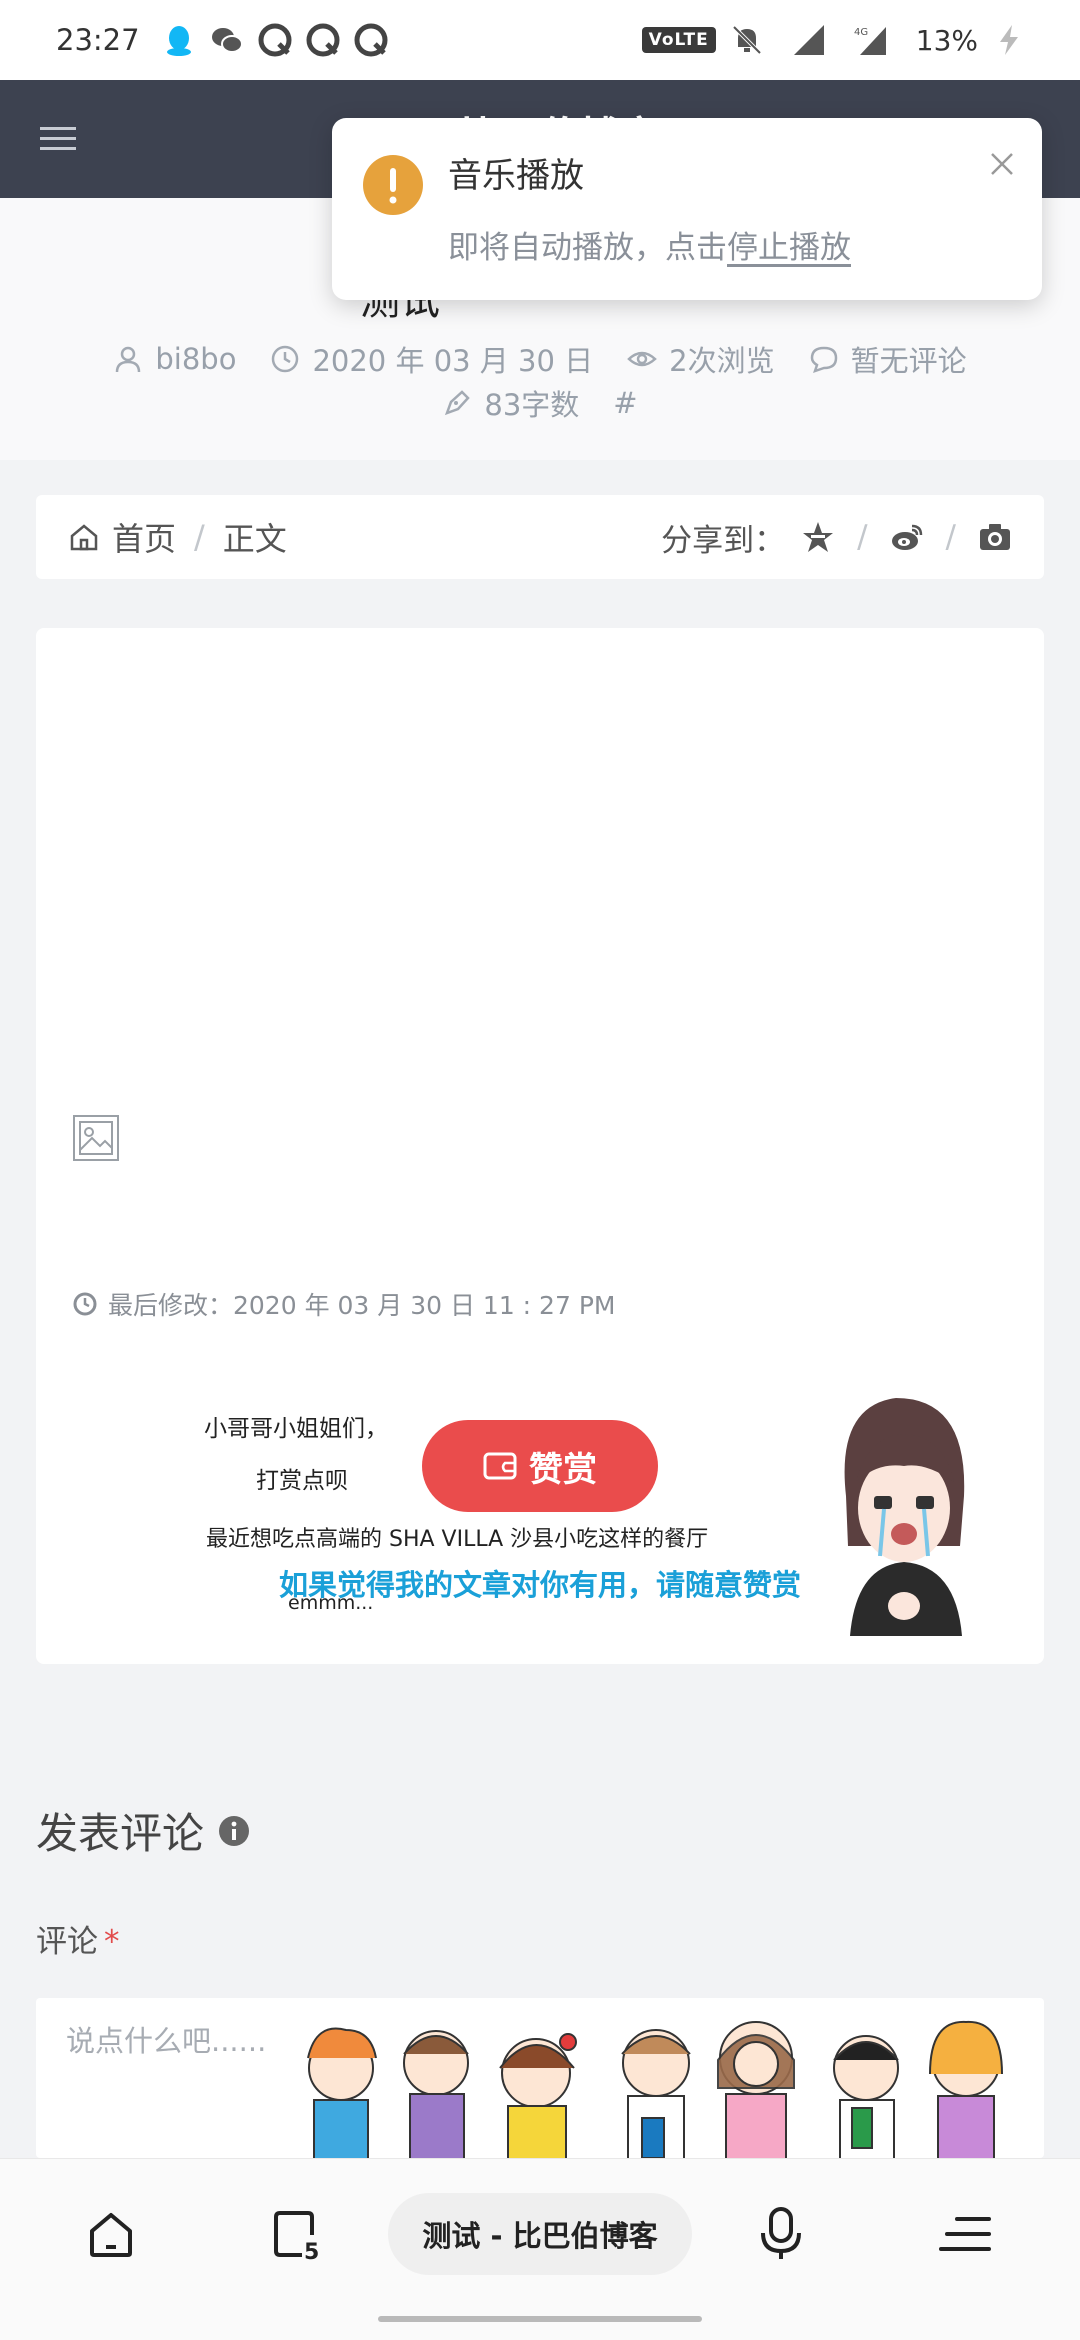 The image size is (1080, 2340). Describe the element at coordinates (178, 41) in the screenshot. I see `qq-icon` at that location.